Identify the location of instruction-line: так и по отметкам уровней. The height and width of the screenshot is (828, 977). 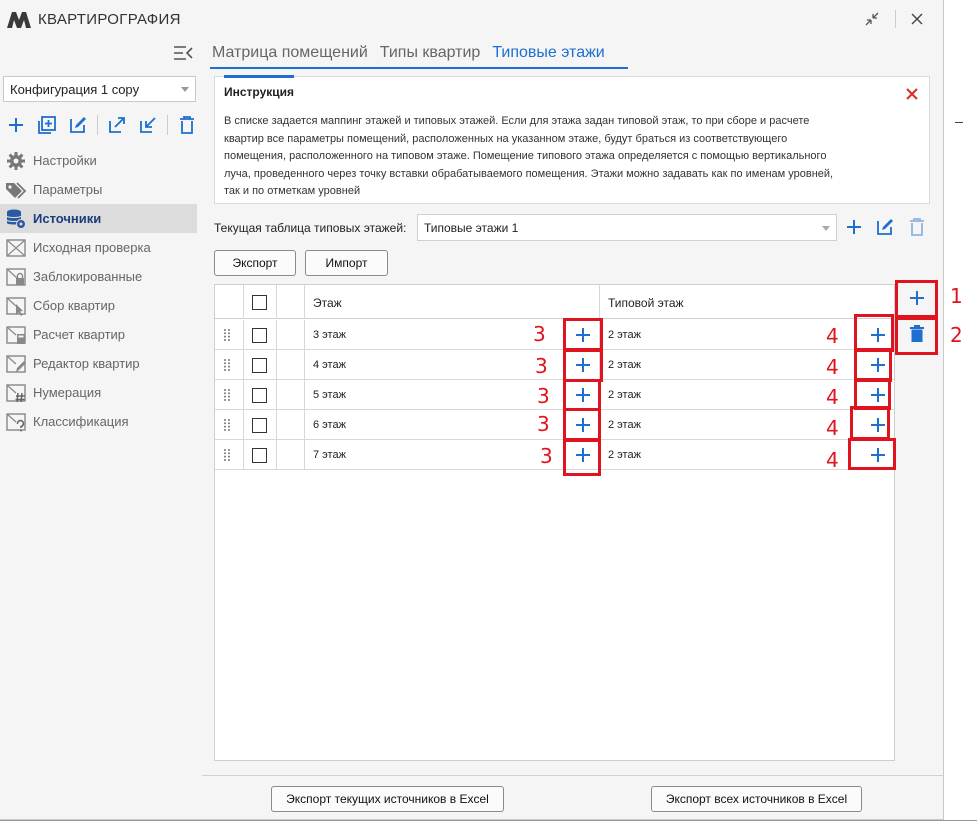
(292, 191).